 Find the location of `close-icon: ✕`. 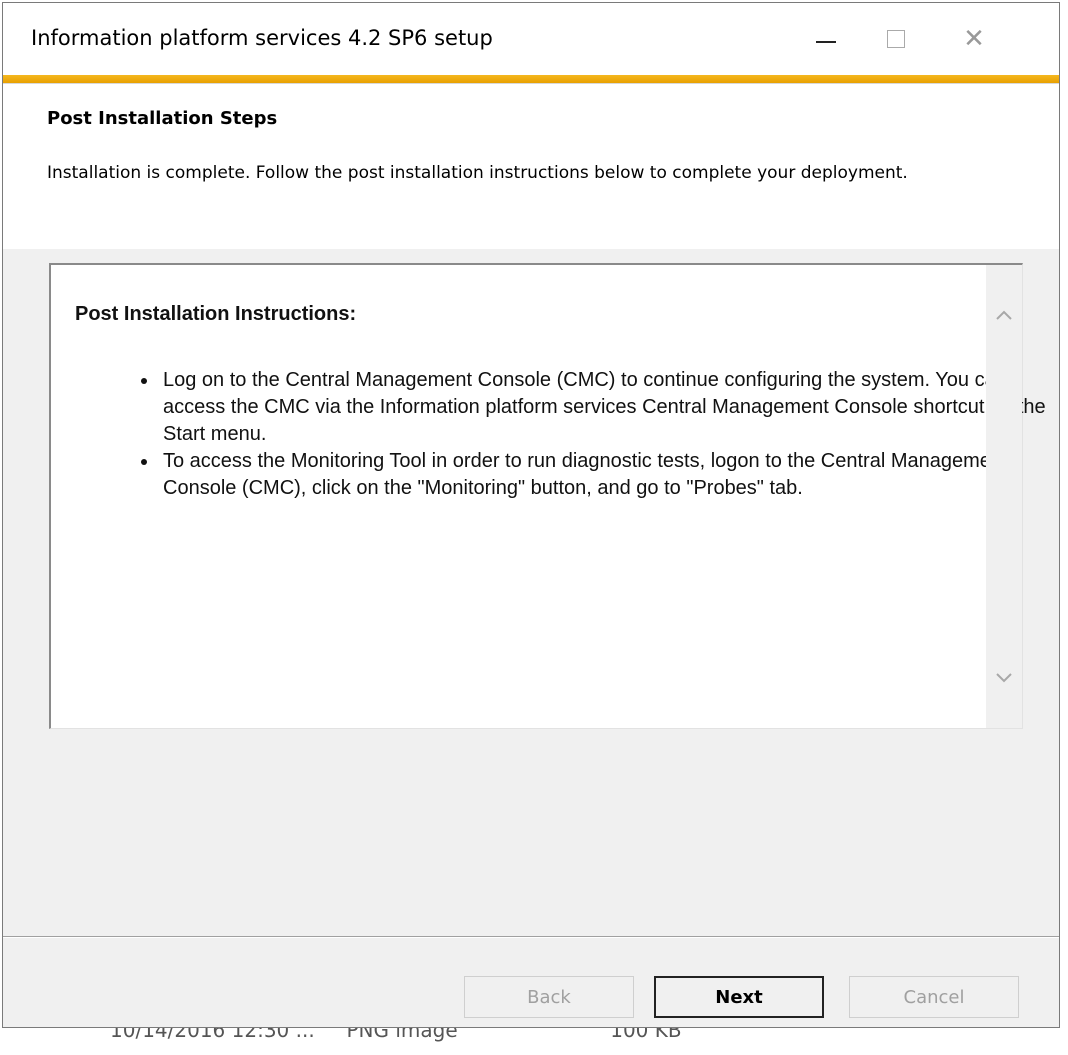

close-icon: ✕ is located at coordinates (974, 39).